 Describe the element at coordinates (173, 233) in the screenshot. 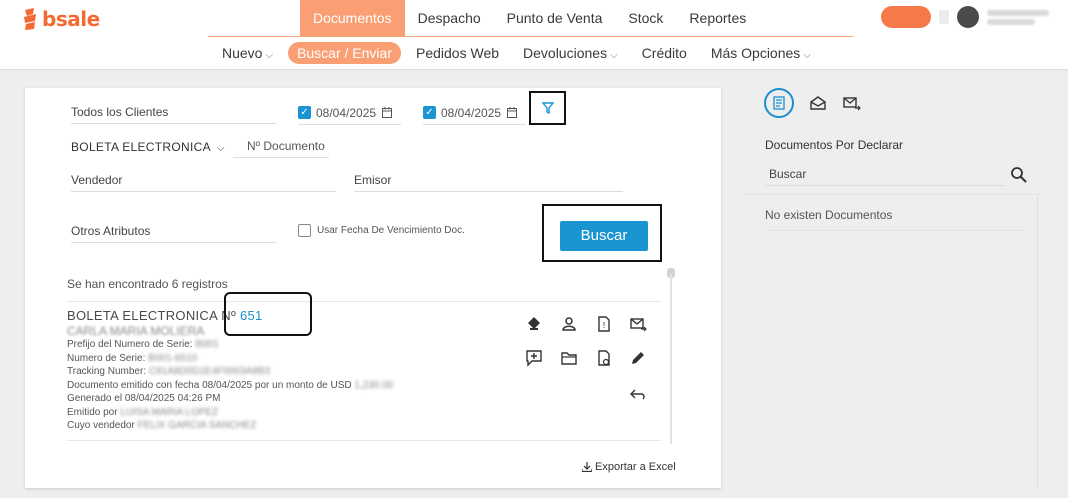

I see `other-attributes-input: Otros Atributos` at that location.